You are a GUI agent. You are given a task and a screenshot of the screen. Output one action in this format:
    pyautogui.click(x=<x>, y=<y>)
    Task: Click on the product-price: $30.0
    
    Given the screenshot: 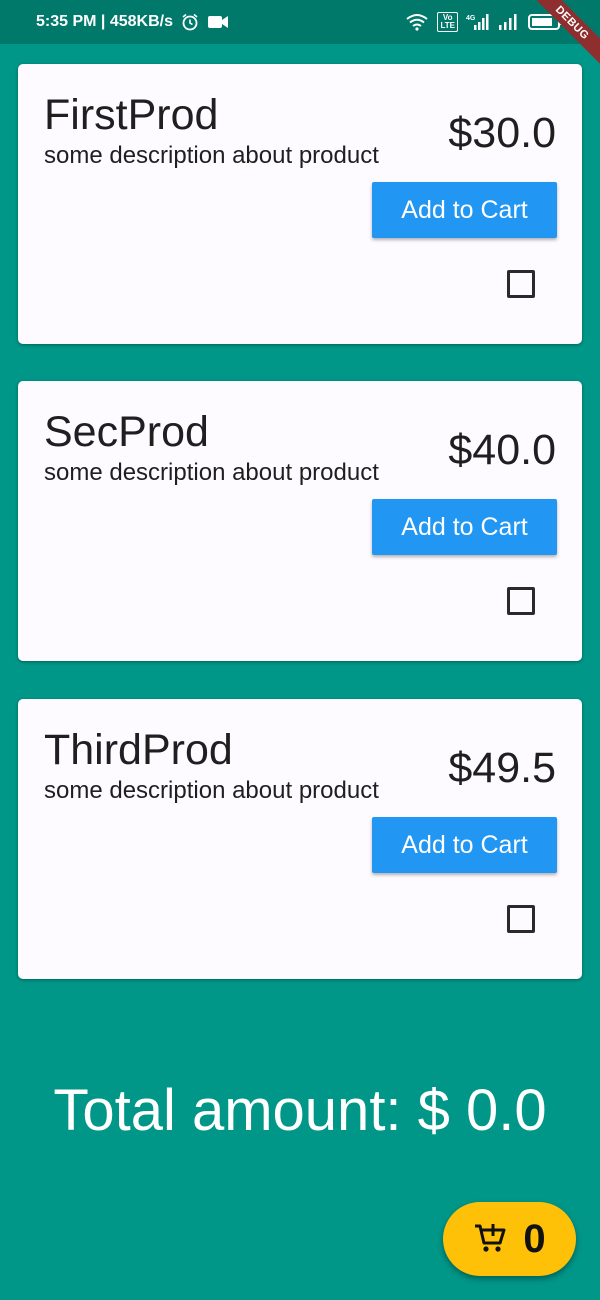 What is the action you would take?
    pyautogui.click(x=502, y=133)
    